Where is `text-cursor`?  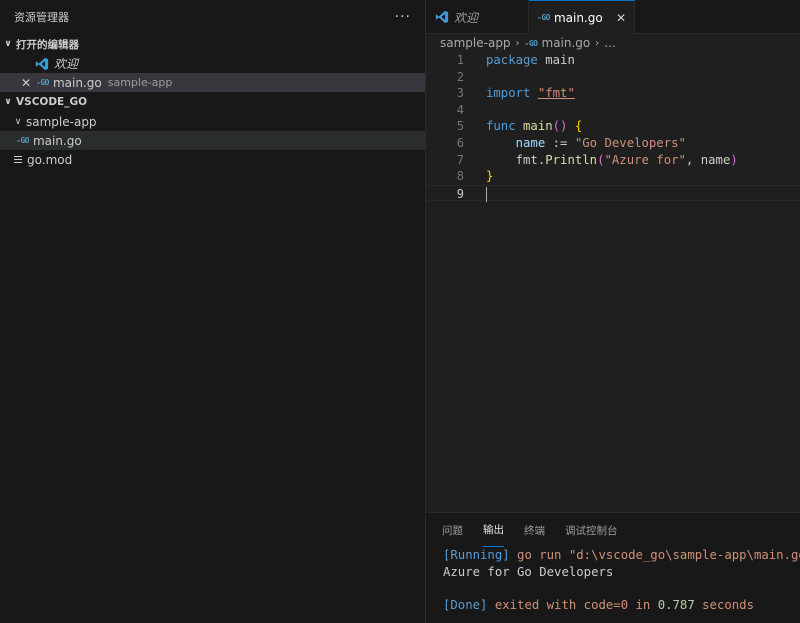
text-cursor is located at coordinates (486, 194).